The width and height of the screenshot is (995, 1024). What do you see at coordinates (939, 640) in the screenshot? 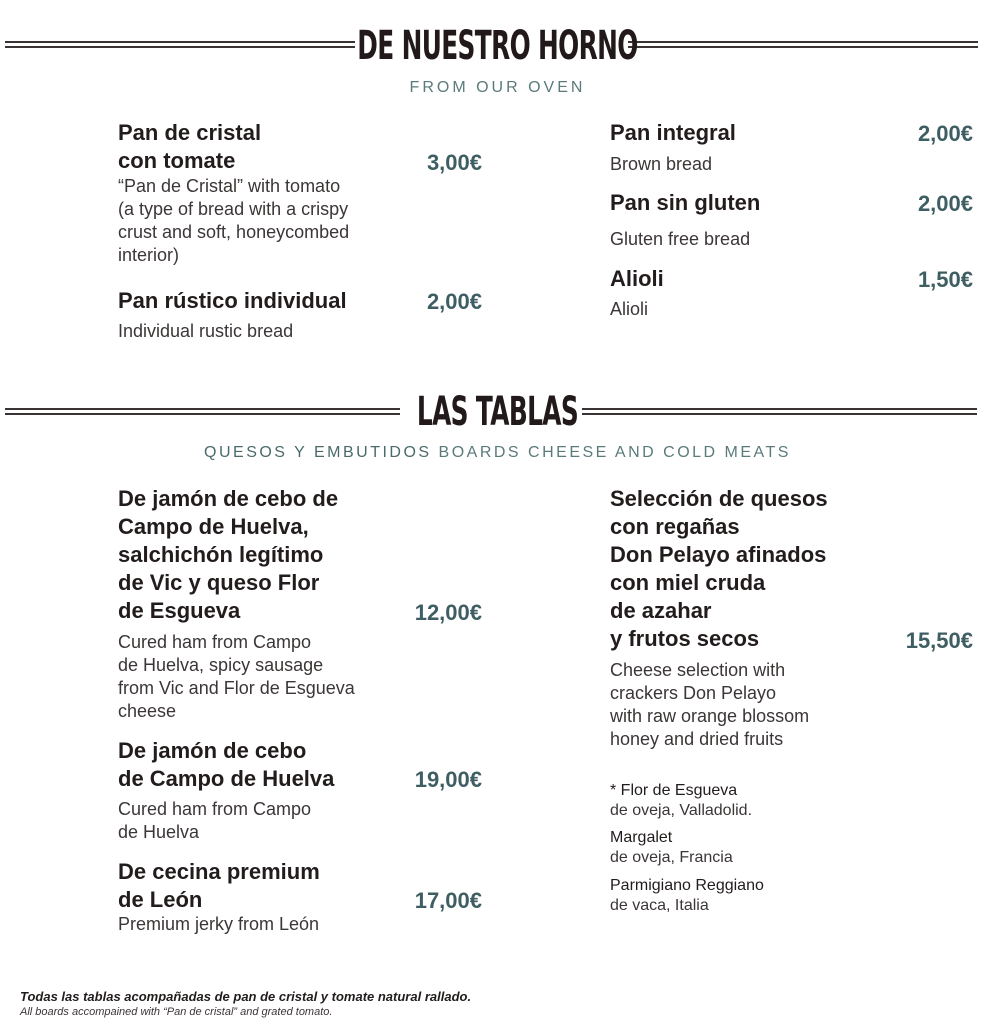
I see `item-price: 15,50€` at bounding box center [939, 640].